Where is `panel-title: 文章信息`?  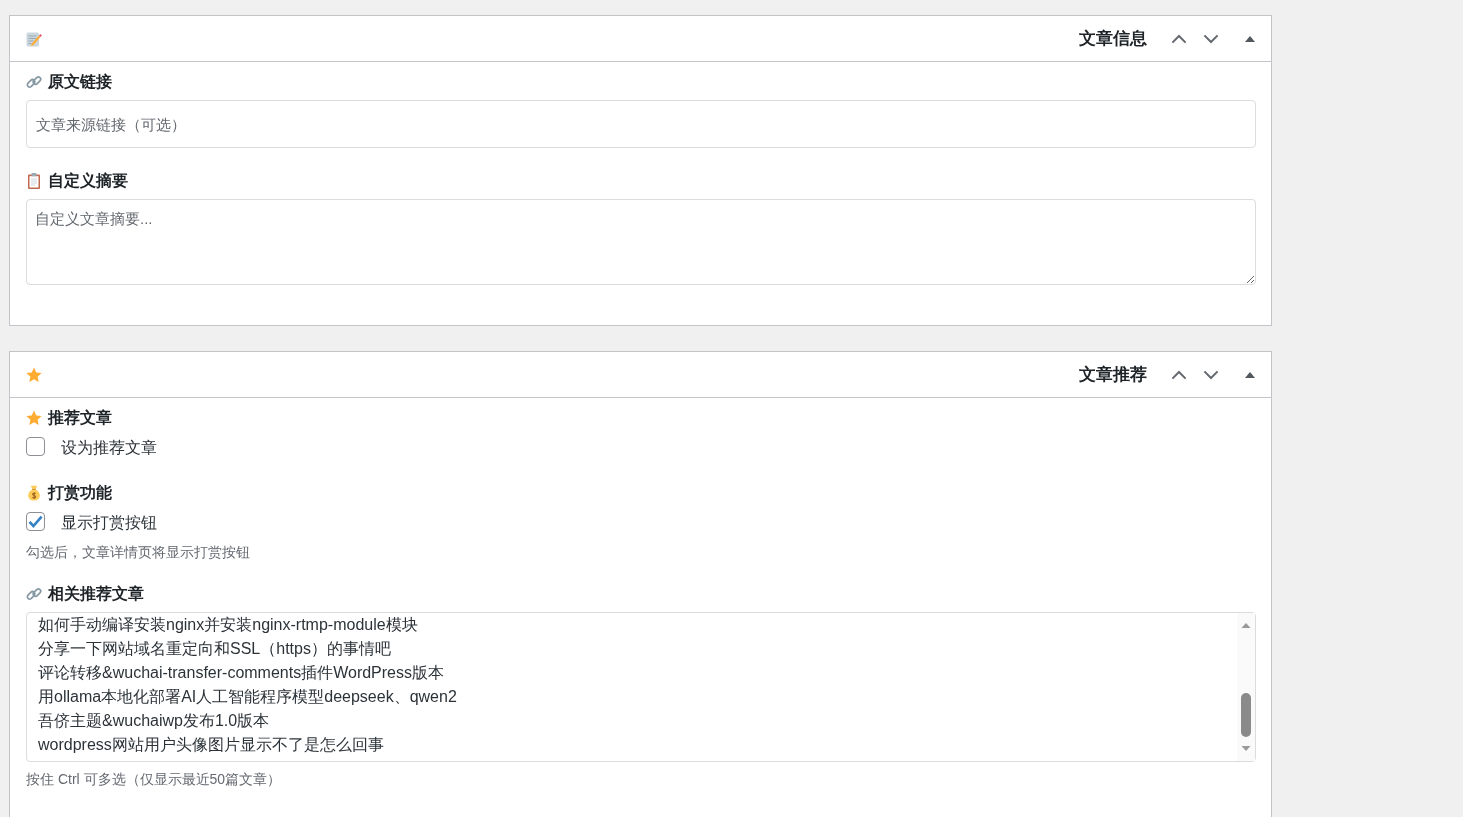
panel-title: 文章信息 is located at coordinates (1113, 38).